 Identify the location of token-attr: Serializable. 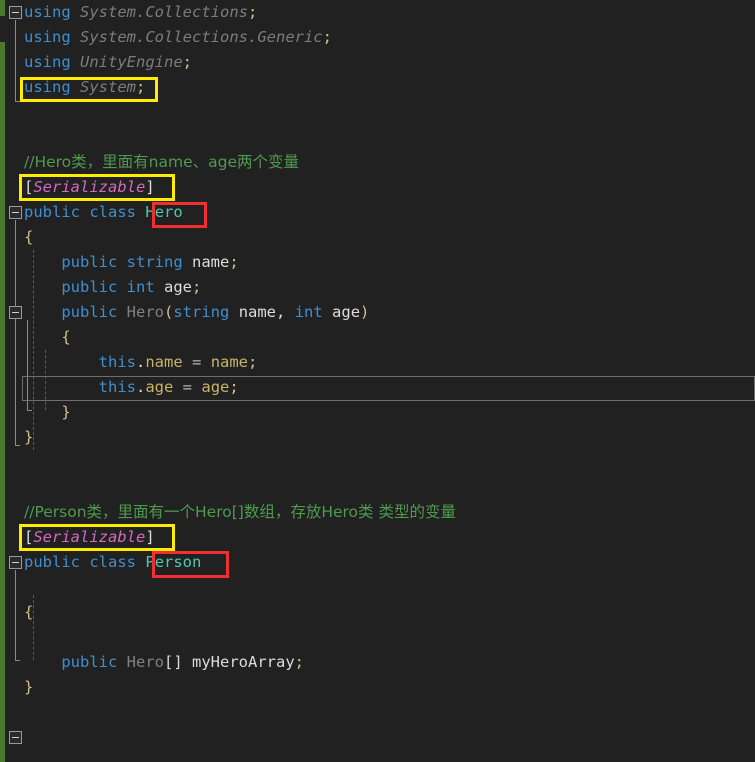
(89, 187).